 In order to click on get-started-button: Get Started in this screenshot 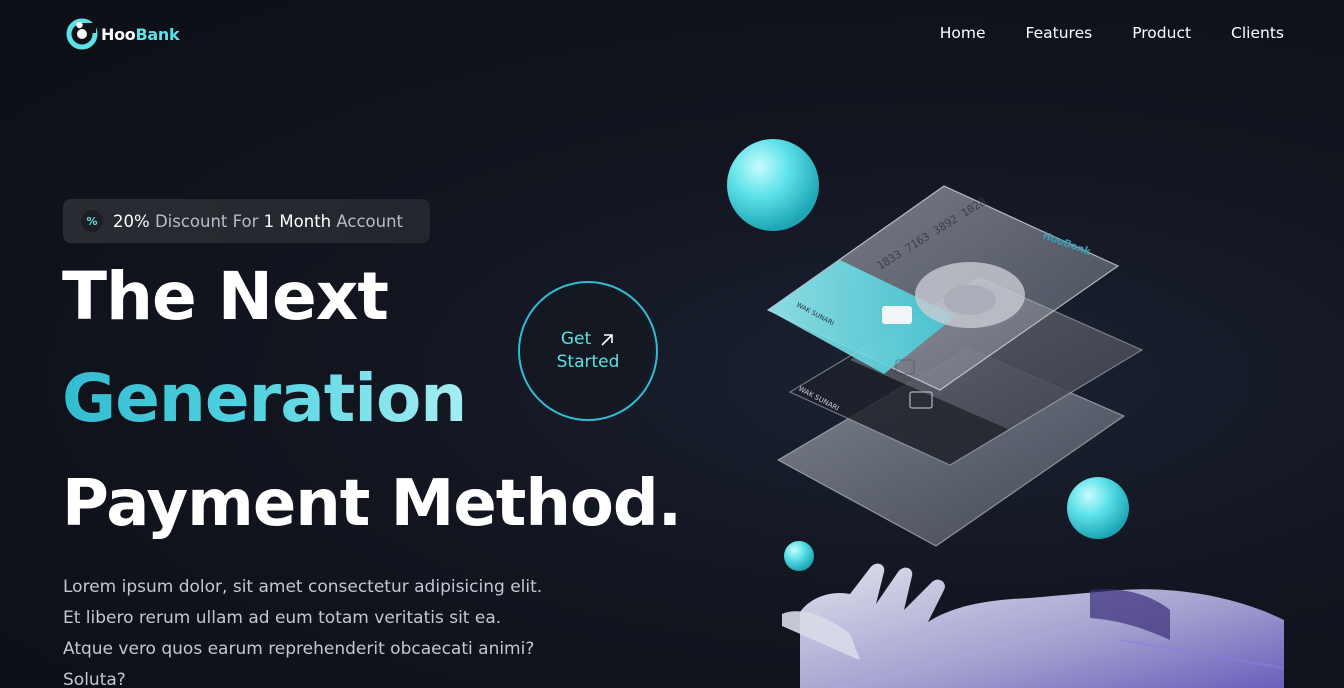, I will do `click(588, 351)`.